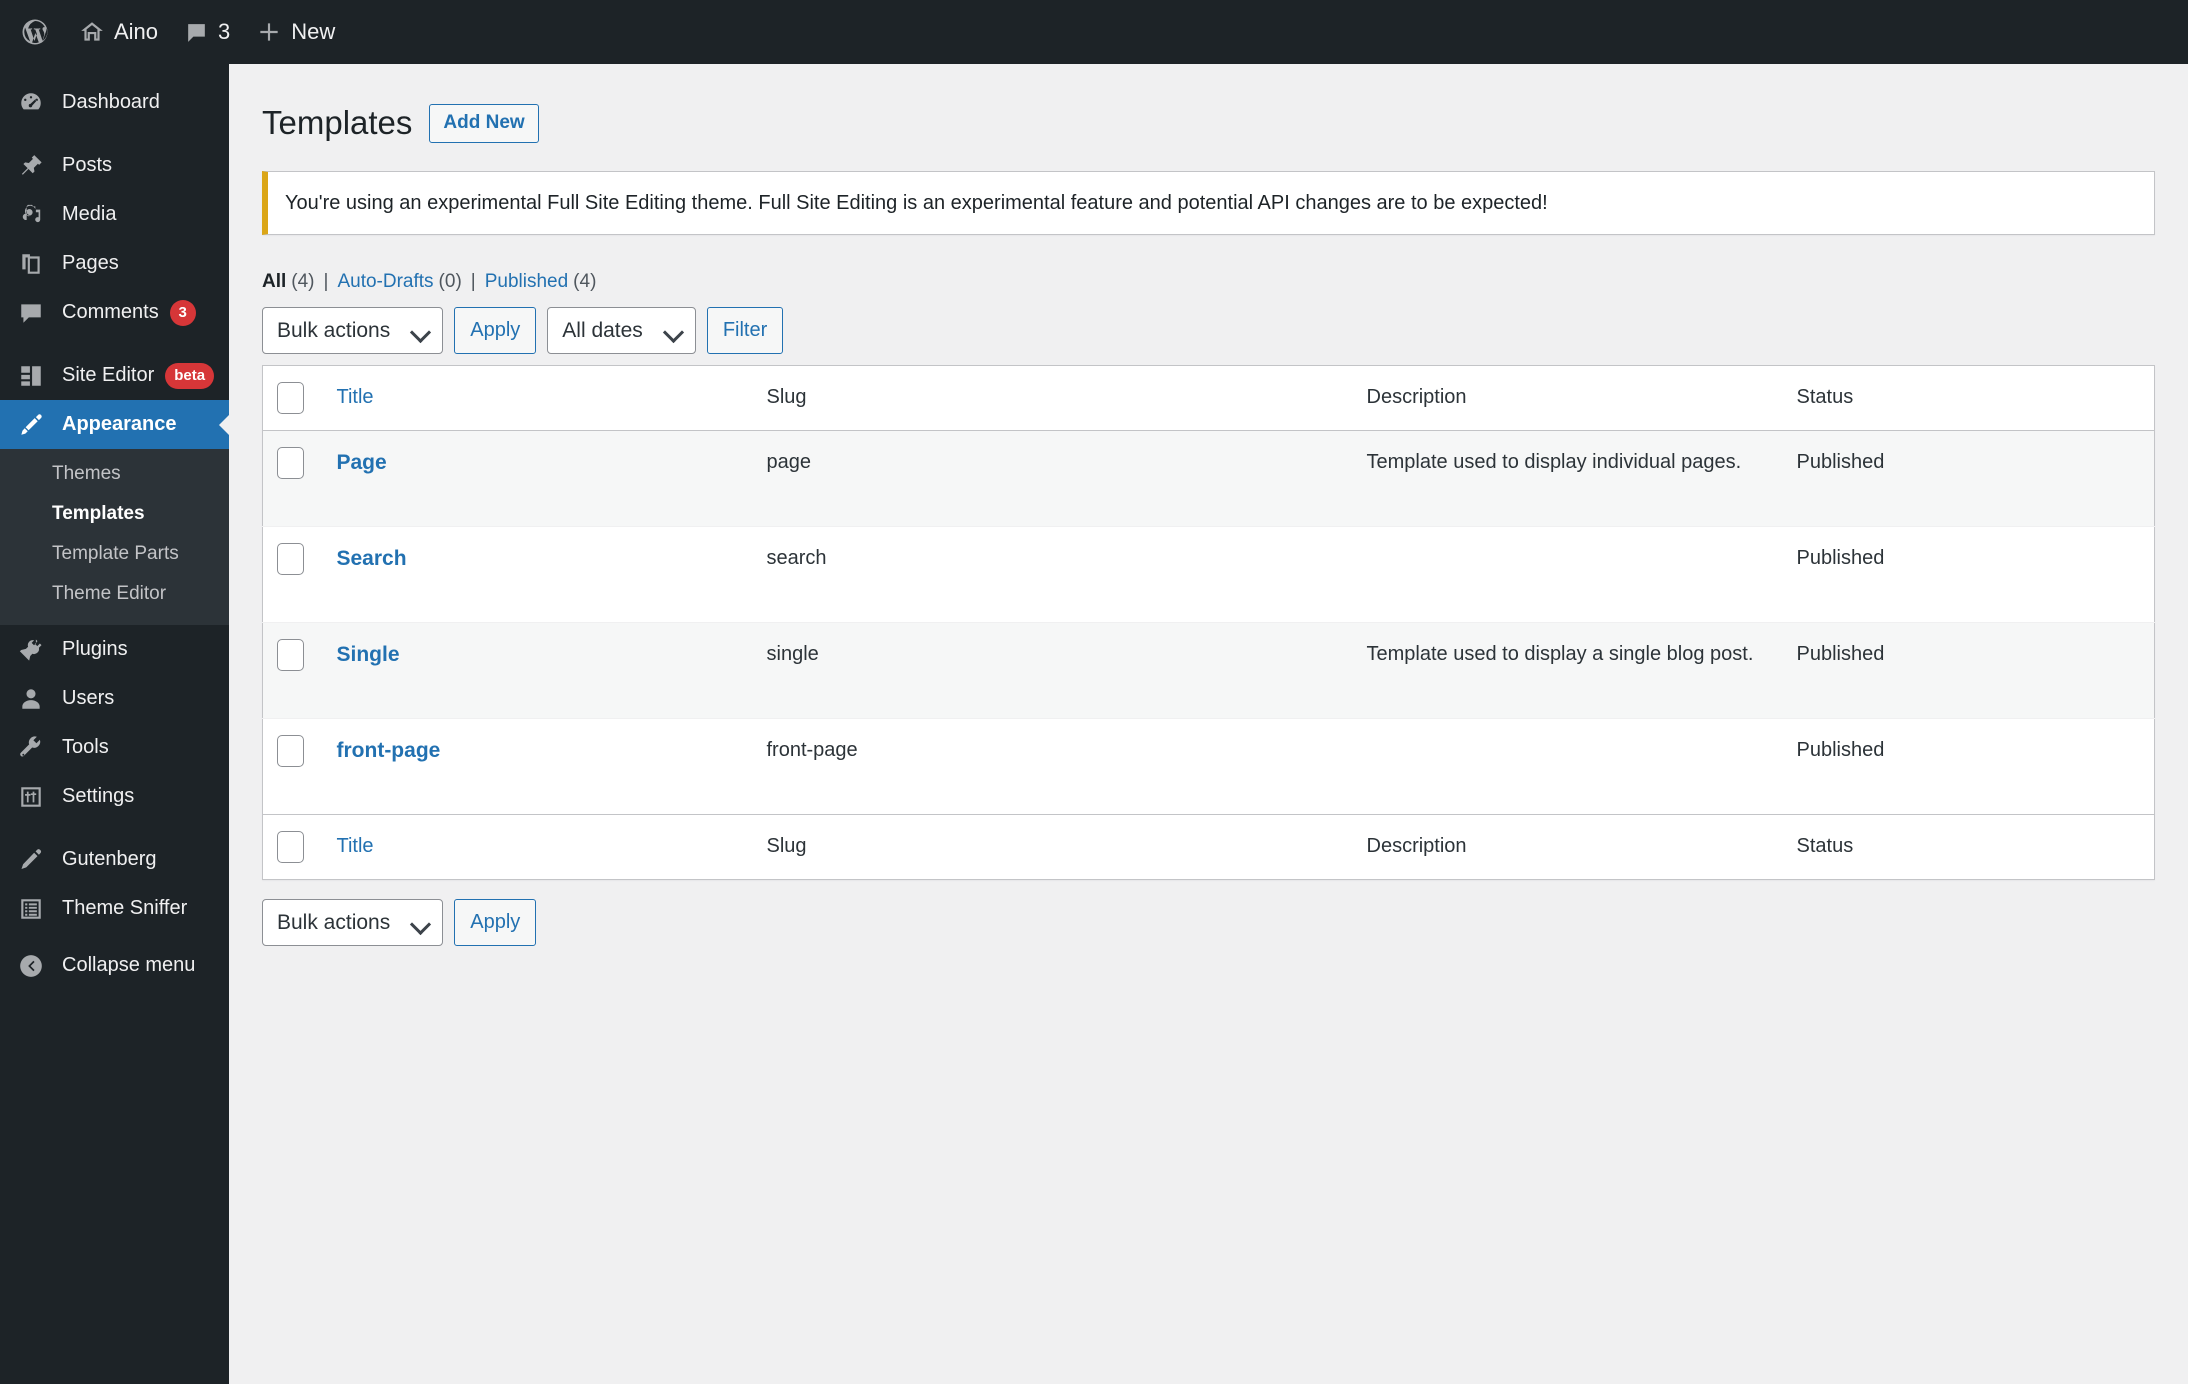 The height and width of the screenshot is (1384, 2188). Describe the element at coordinates (114, 71) in the screenshot. I see `menu-spacer-top` at that location.